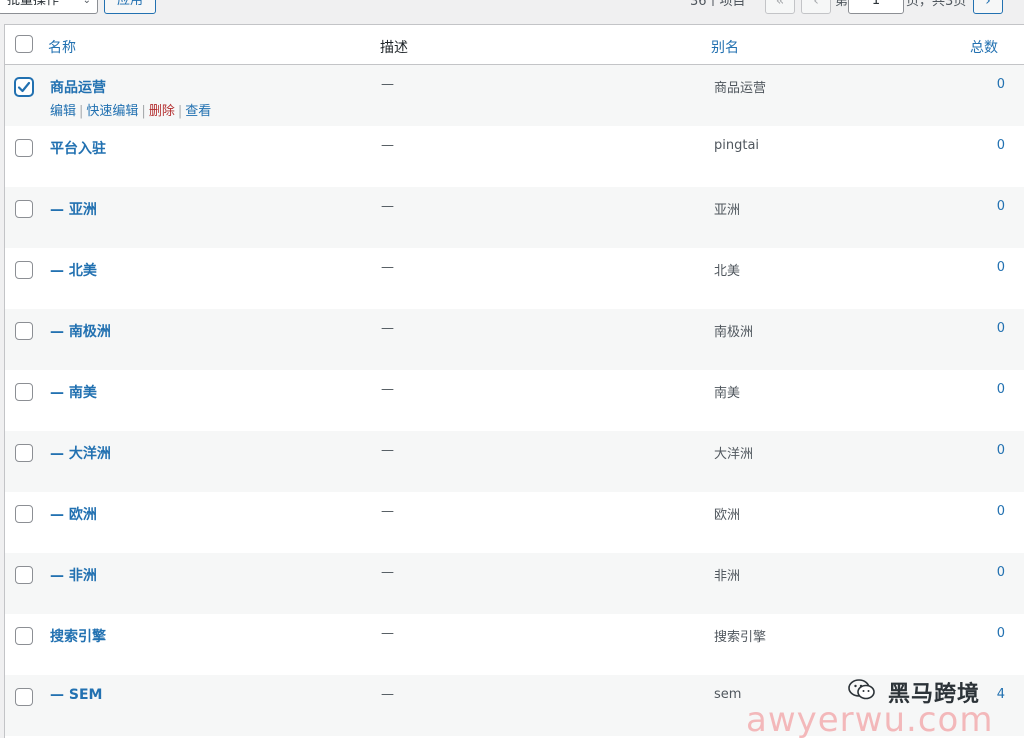  What do you see at coordinates (78, 87) in the screenshot?
I see `category-name-link: 商品运营` at bounding box center [78, 87].